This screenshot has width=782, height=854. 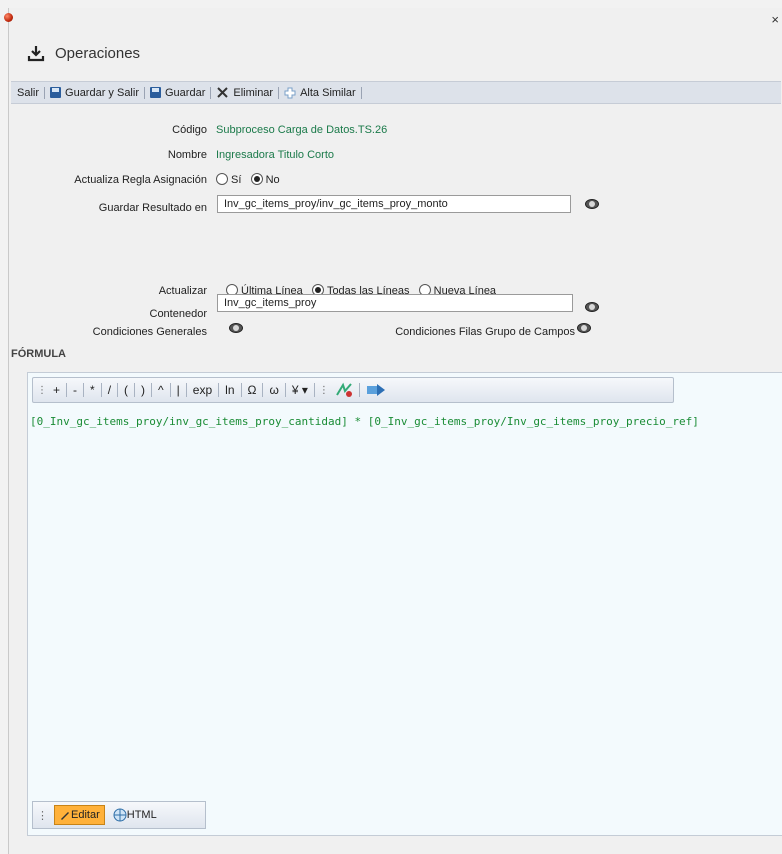 What do you see at coordinates (275, 155) in the screenshot?
I see `nombre-value: Ingresadora Titulo Corto` at bounding box center [275, 155].